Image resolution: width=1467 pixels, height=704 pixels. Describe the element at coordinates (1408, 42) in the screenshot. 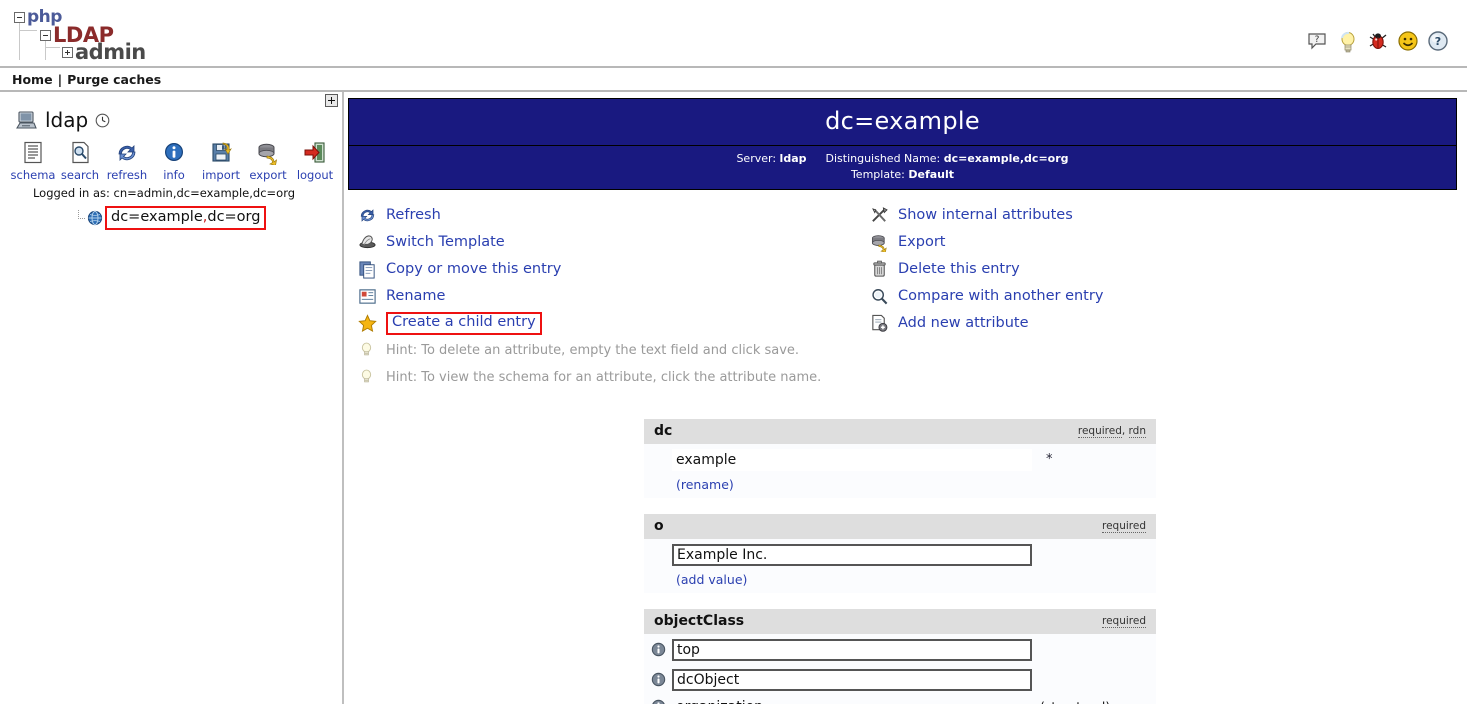

I see `smiley-icon` at that location.